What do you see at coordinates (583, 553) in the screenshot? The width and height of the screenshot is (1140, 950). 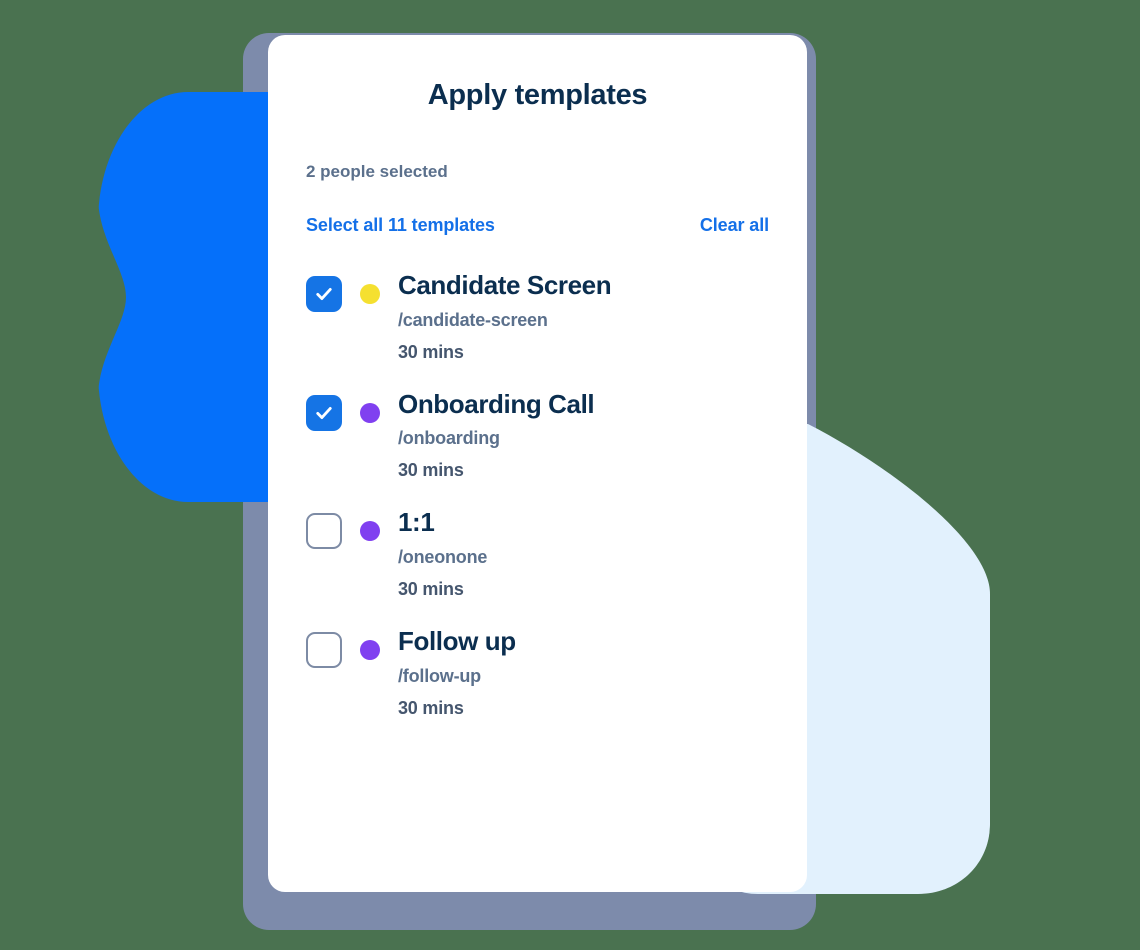 I see `template-info: 1:1/oneonone 30 mins` at bounding box center [583, 553].